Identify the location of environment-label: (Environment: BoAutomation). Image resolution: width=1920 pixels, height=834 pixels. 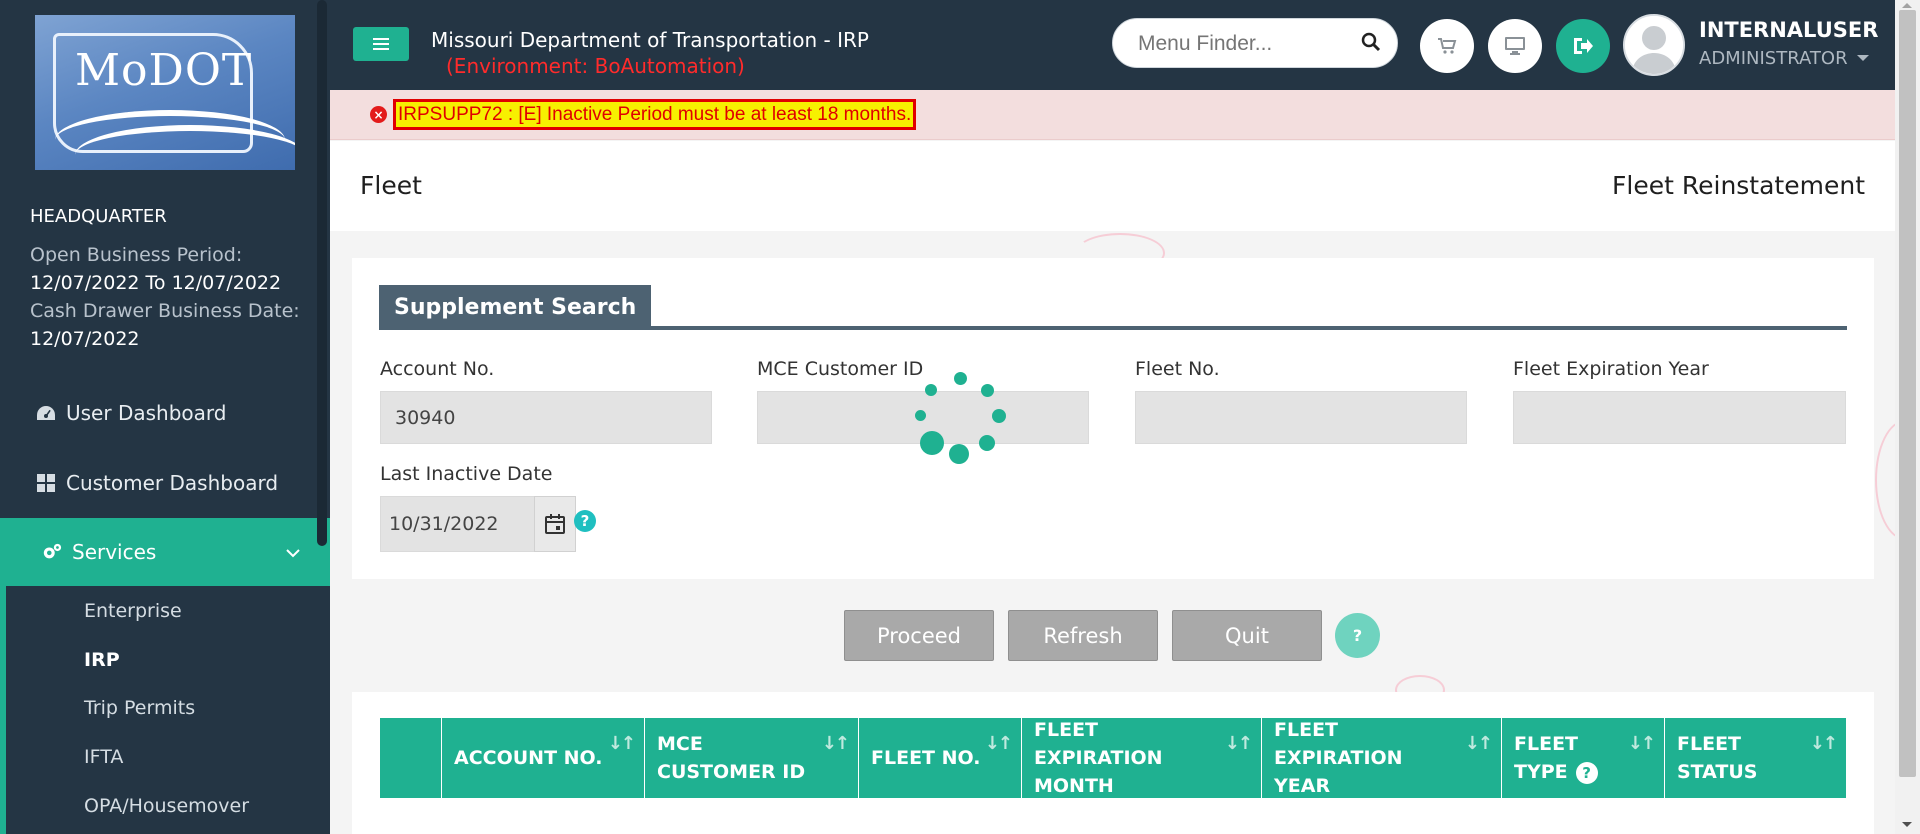
(595, 66).